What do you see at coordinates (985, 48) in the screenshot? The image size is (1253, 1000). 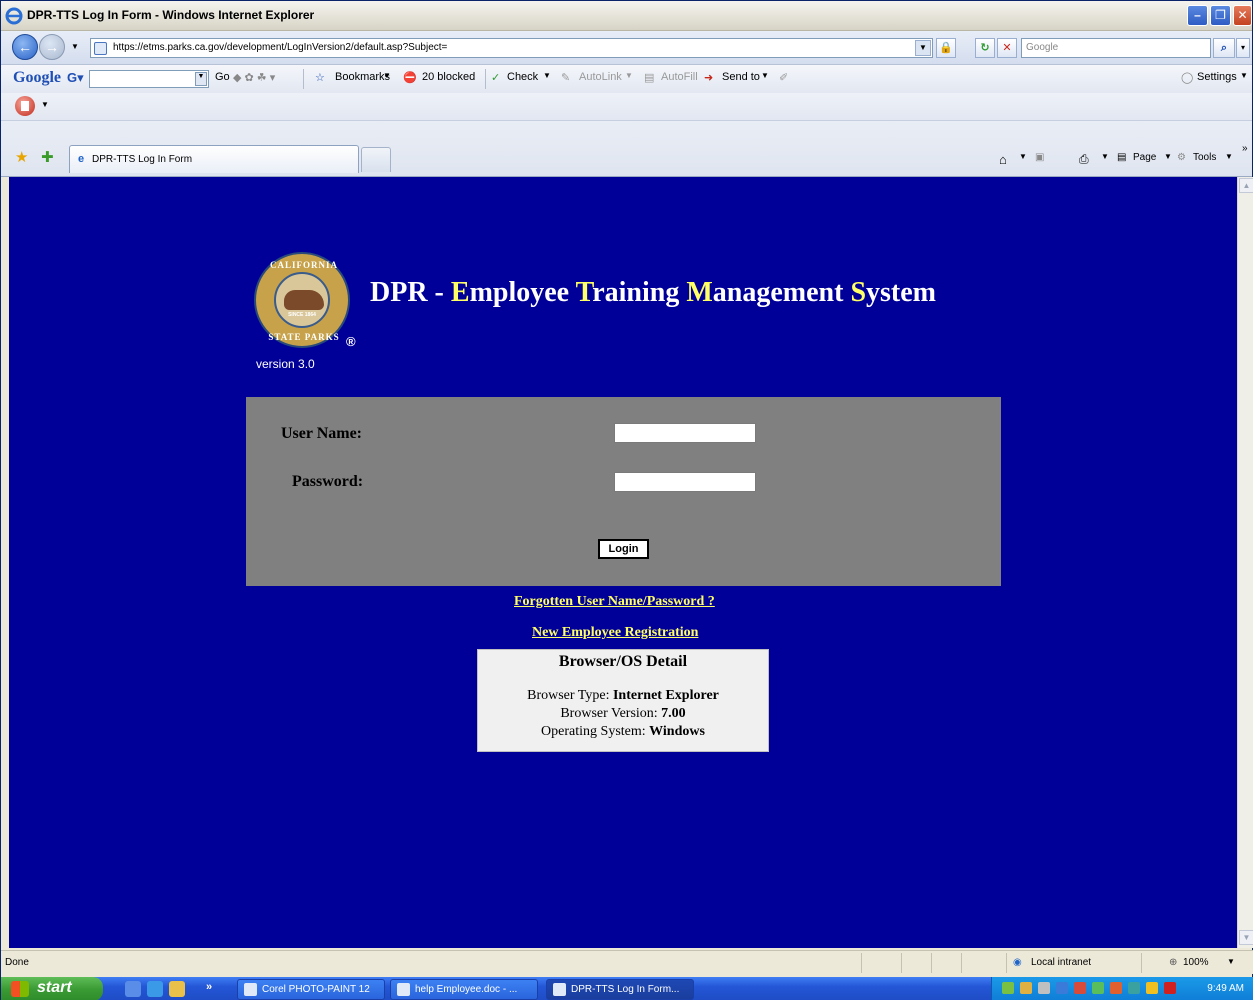 I see `refresh-icon: ↻` at bounding box center [985, 48].